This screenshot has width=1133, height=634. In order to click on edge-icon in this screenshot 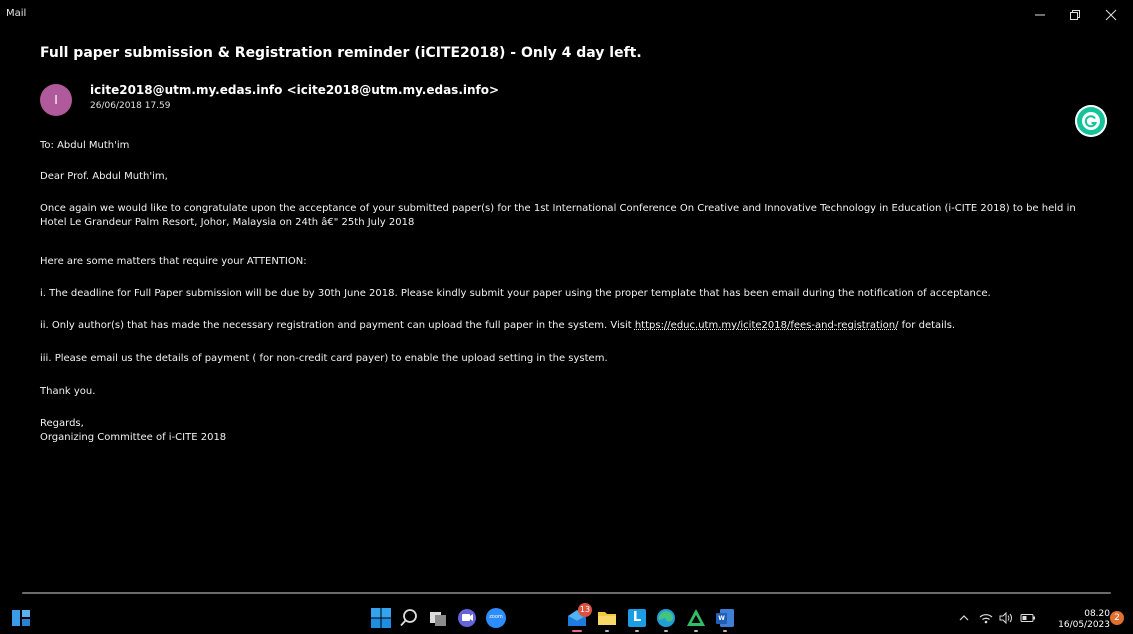, I will do `click(666, 618)`.